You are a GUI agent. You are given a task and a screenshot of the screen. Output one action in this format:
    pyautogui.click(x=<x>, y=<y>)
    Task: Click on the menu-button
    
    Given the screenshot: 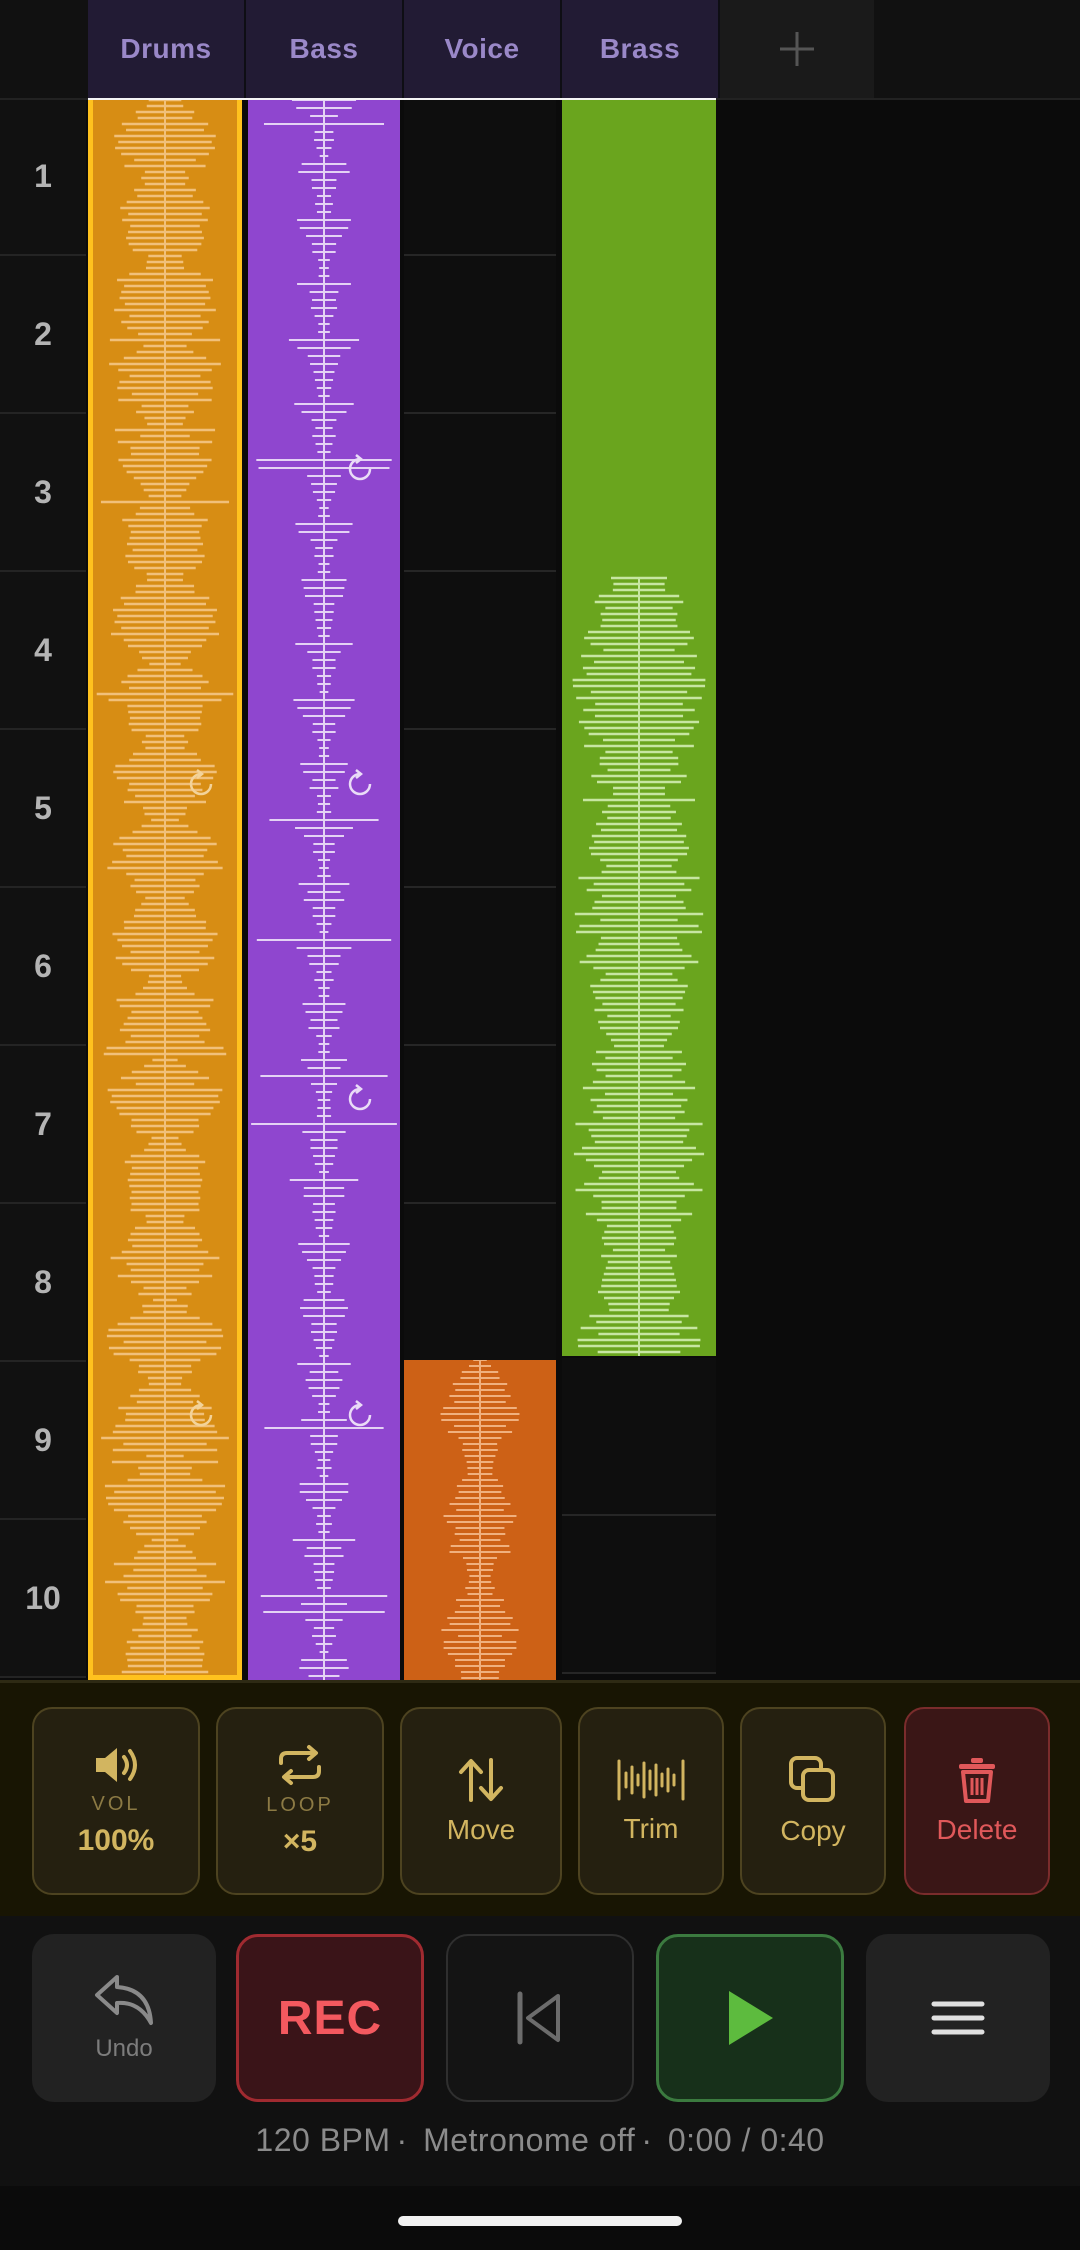 What is the action you would take?
    pyautogui.click(x=958, y=2018)
    